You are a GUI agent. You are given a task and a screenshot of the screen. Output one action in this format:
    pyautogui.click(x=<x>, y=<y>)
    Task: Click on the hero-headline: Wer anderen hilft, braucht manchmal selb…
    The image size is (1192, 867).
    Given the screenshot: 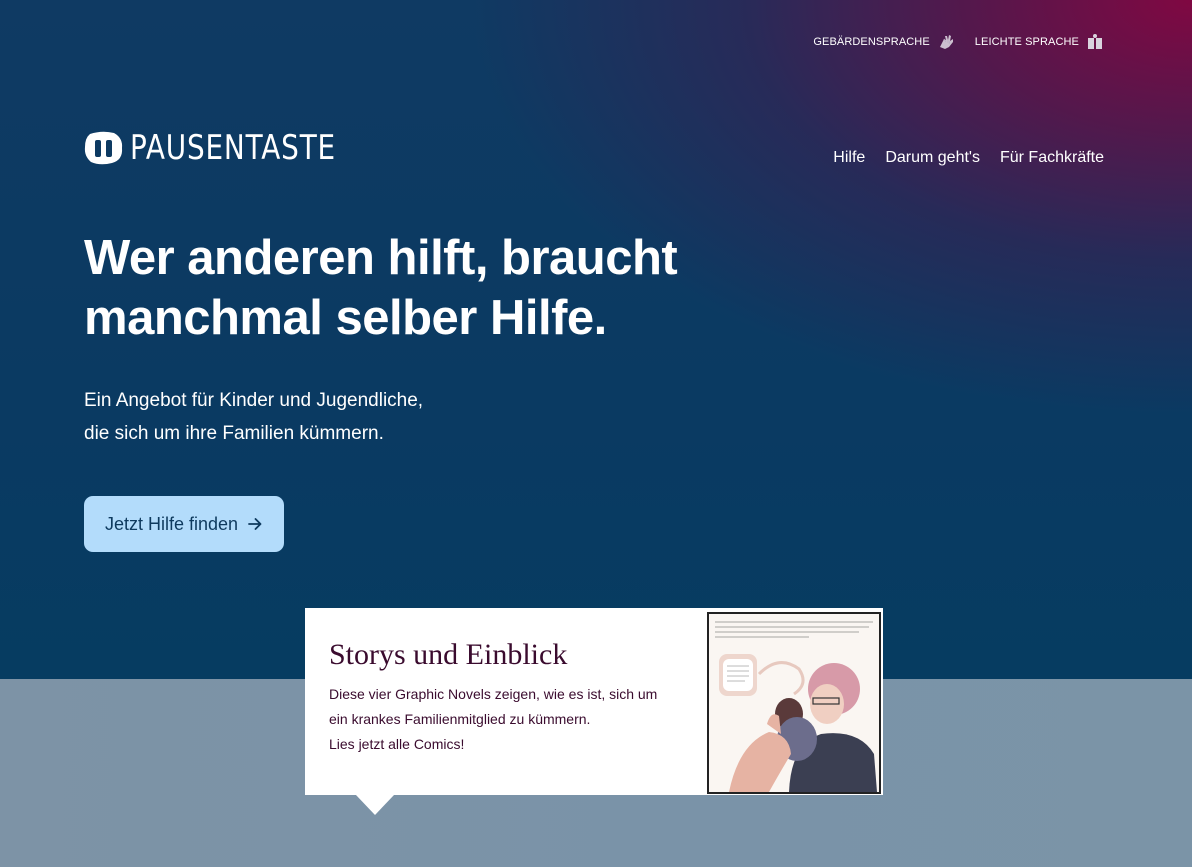 What is the action you would take?
    pyautogui.click(x=434, y=288)
    